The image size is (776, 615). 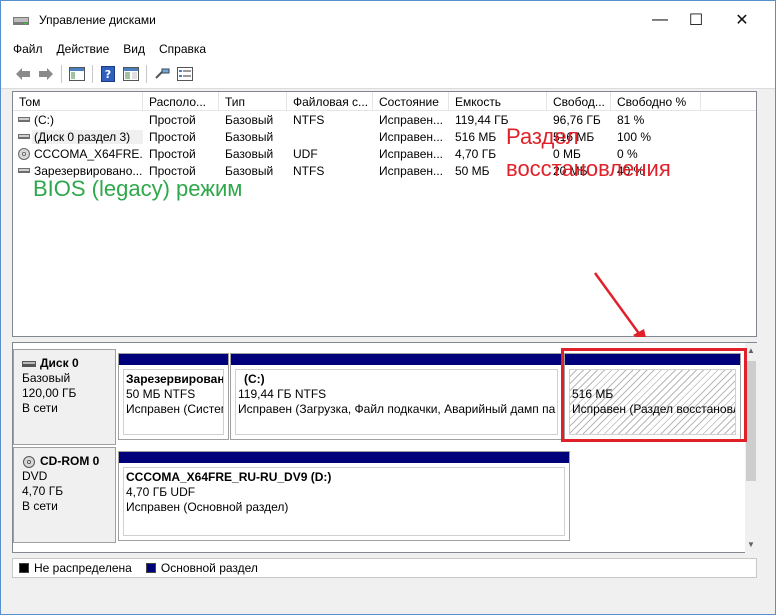 What do you see at coordinates (49, 393) in the screenshot?
I see `disk-0-size: 120,00 ГБ` at bounding box center [49, 393].